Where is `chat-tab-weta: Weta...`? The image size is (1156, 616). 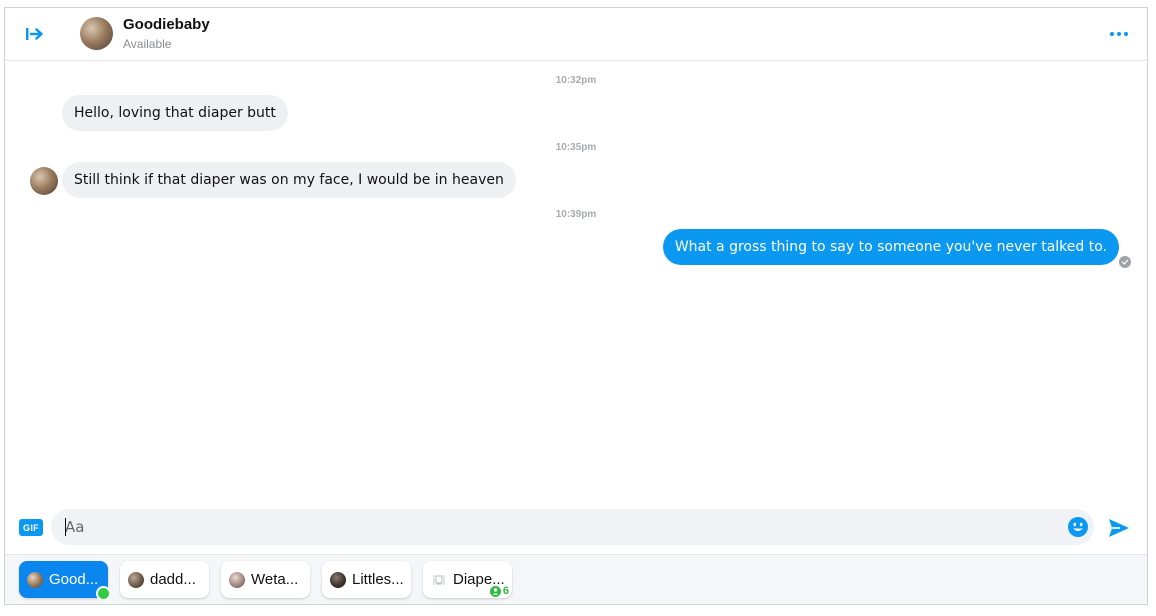
chat-tab-weta: Weta... is located at coordinates (265, 579).